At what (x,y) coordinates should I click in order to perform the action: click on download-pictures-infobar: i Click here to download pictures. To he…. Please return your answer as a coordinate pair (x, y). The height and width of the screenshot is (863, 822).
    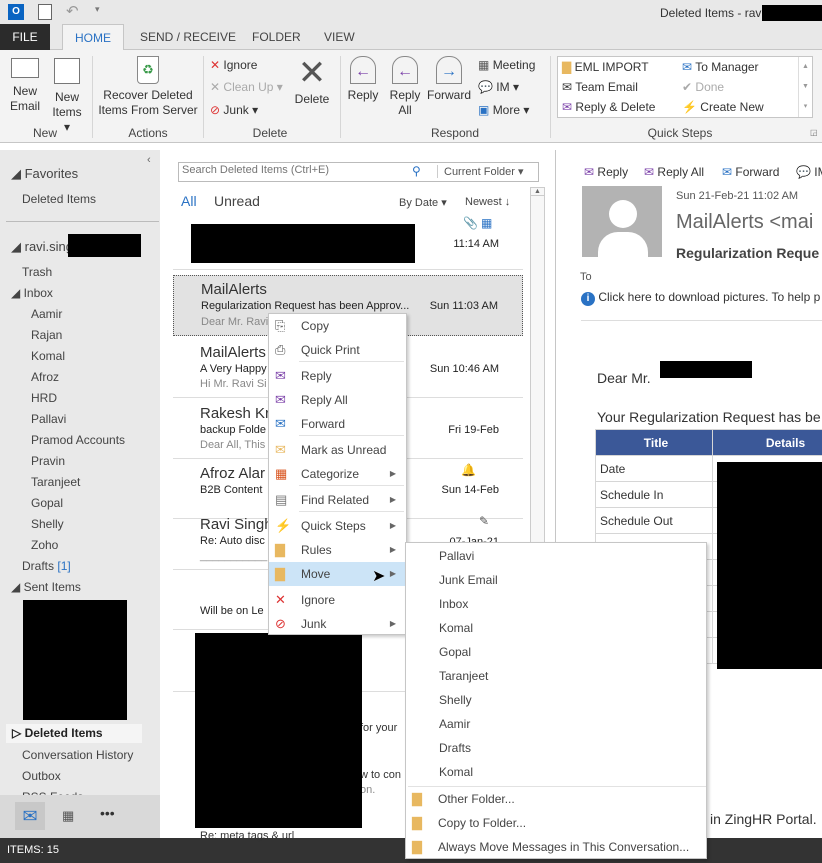
    Looking at the image, I should click on (700, 298).